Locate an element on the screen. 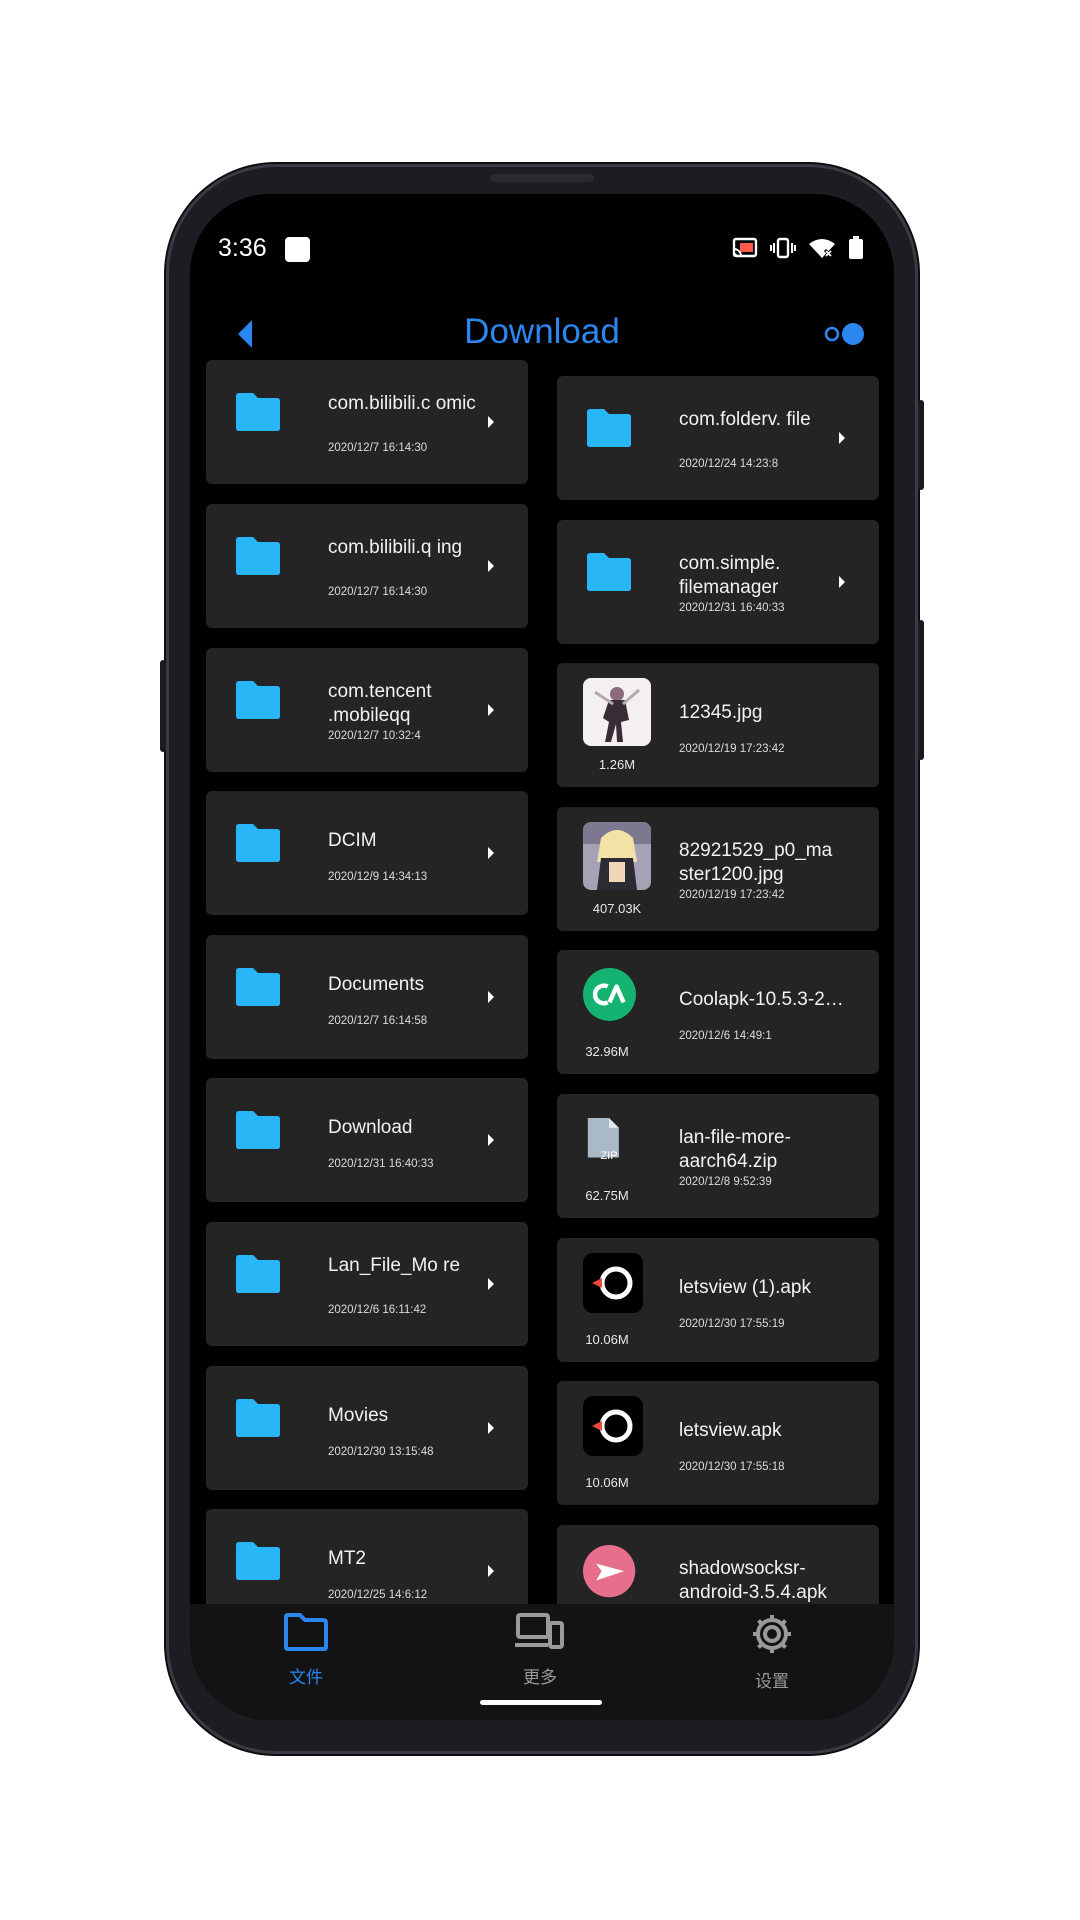  file-size: 10.06M is located at coordinates (607, 1339).